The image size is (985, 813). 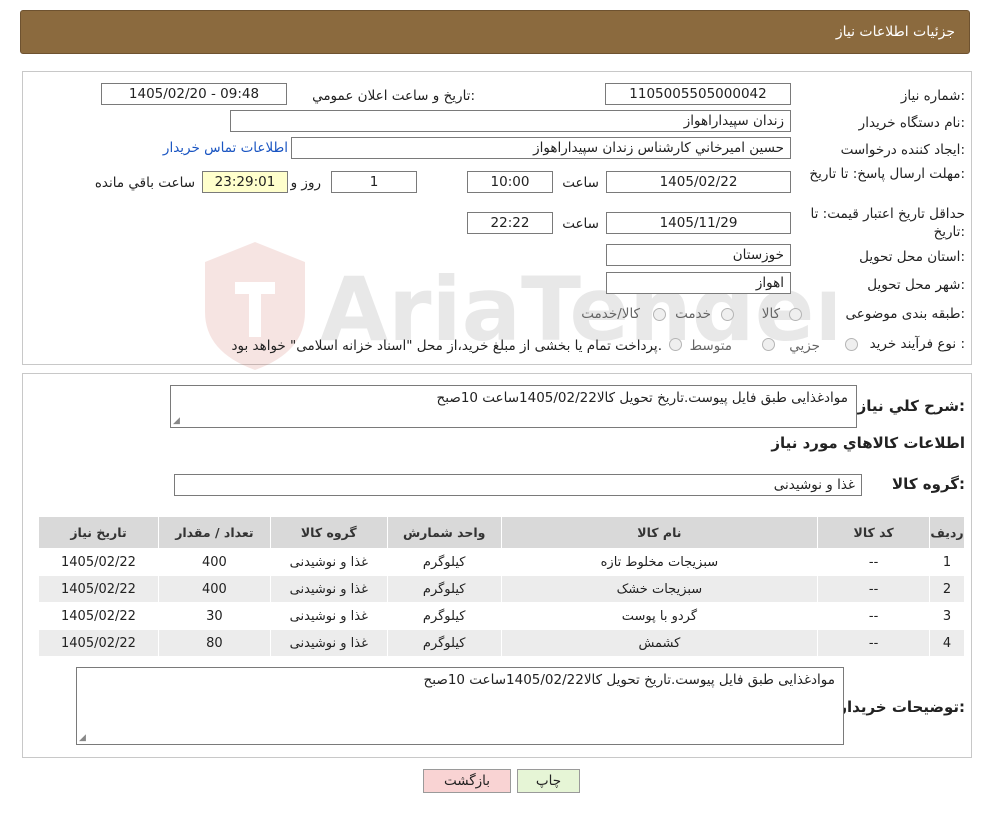 I want to click on buyer-contact-link: اطلاعات تماس خريدار, so click(x=225, y=148).